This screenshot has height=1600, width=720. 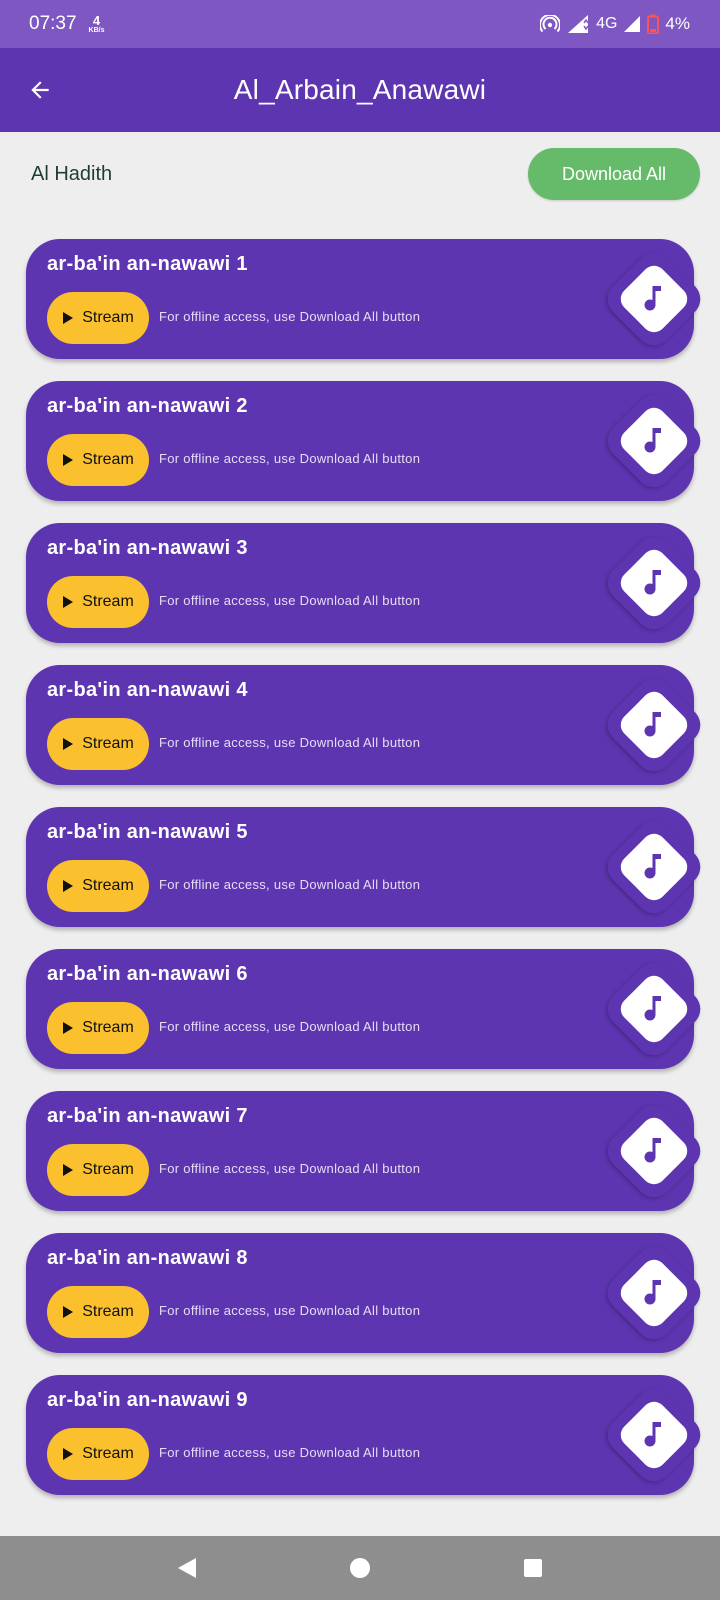 I want to click on system-nav-bar, so click(x=360, y=1568).